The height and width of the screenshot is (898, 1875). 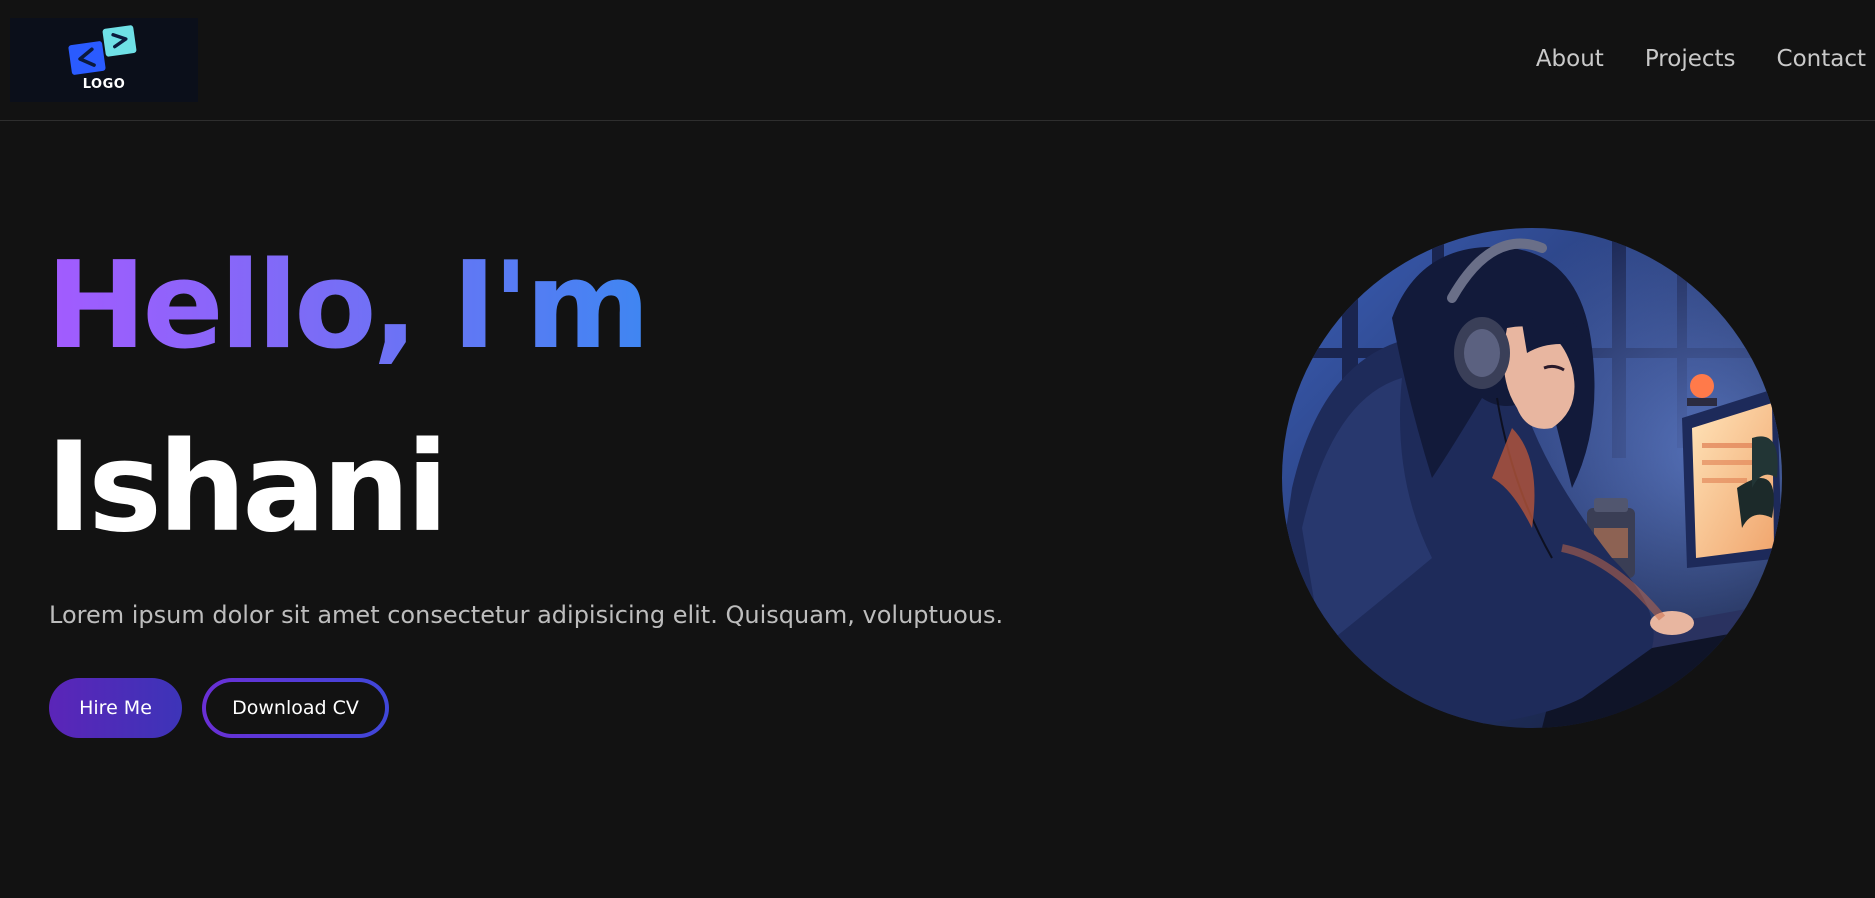 What do you see at coordinates (104, 84) in the screenshot?
I see `logo-text: LOGO` at bounding box center [104, 84].